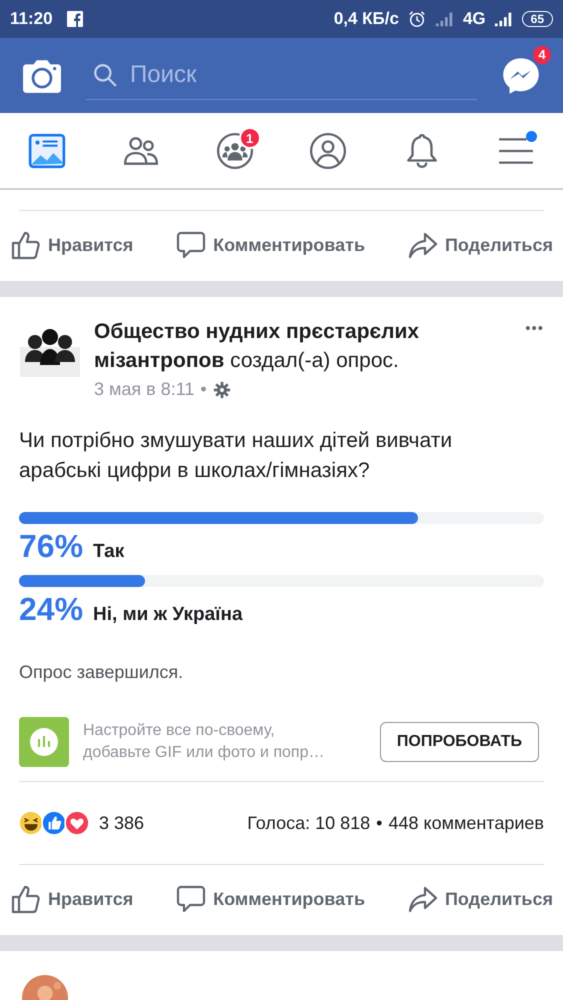  What do you see at coordinates (105, 75) in the screenshot?
I see `search-icon` at bounding box center [105, 75].